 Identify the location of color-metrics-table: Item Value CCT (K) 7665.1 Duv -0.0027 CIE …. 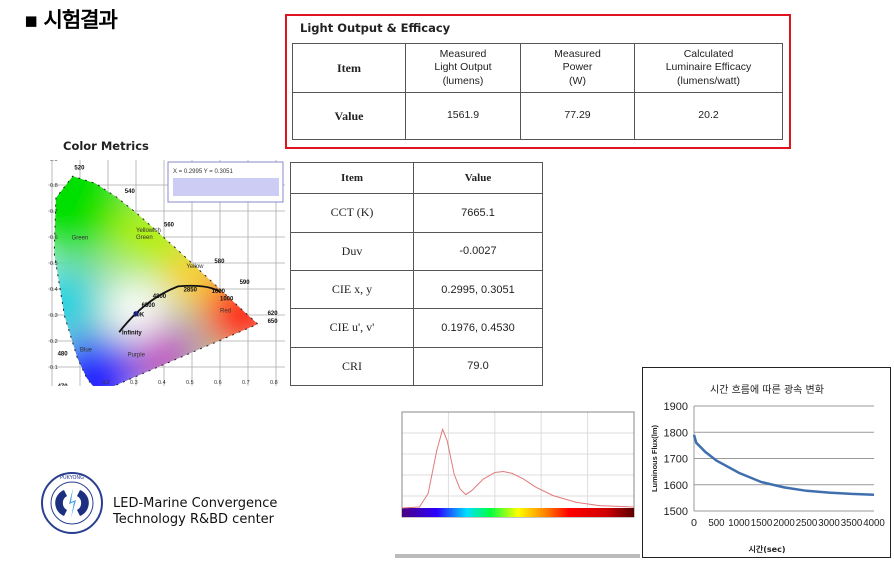
(416, 274).